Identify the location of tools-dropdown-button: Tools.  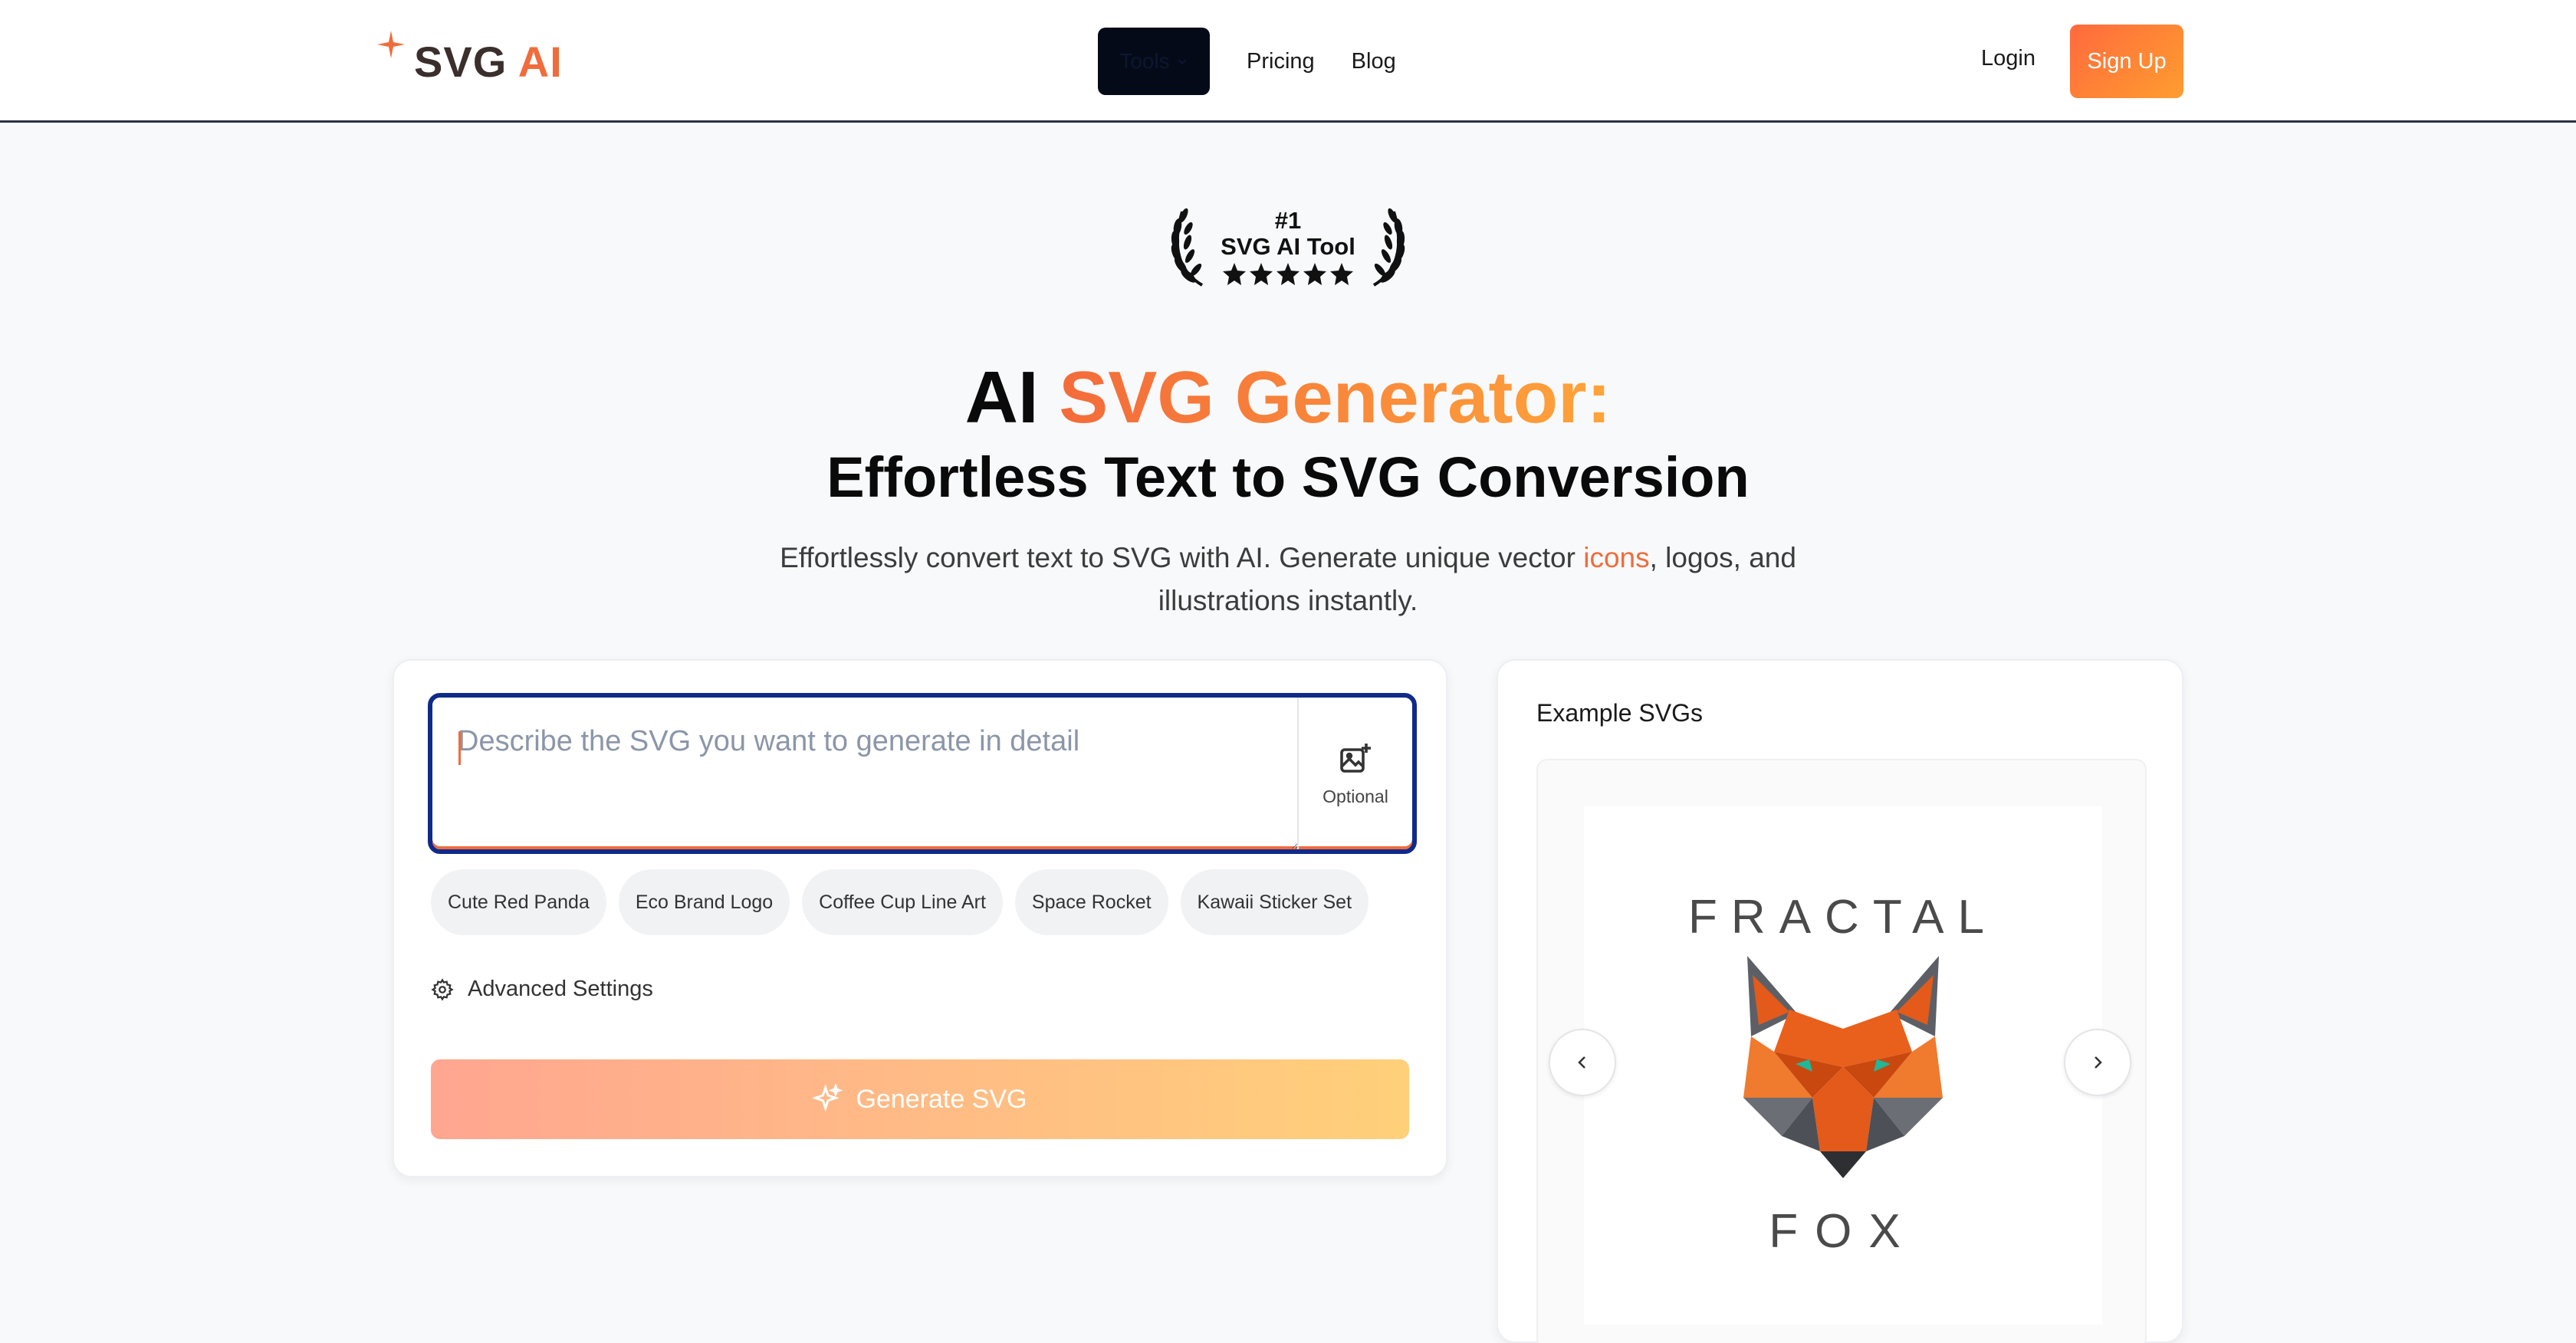
(1154, 62).